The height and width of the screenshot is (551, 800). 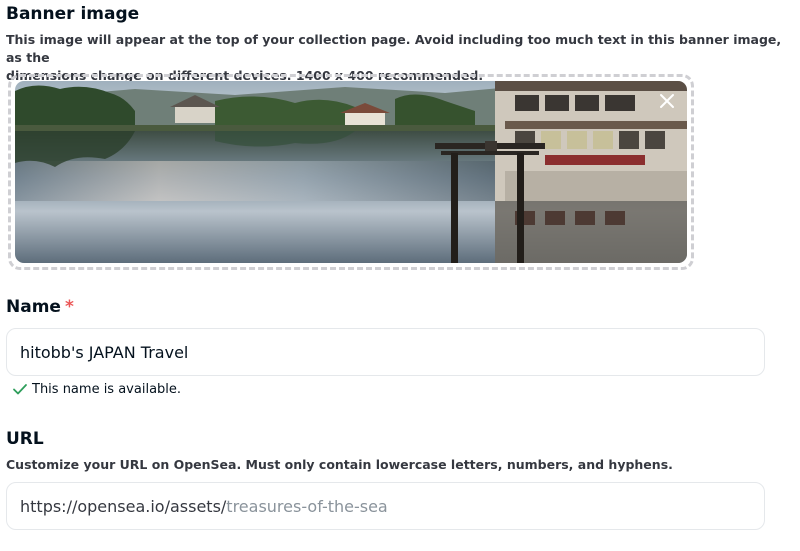 I want to click on banner-image-title: Banner image, so click(x=73, y=14).